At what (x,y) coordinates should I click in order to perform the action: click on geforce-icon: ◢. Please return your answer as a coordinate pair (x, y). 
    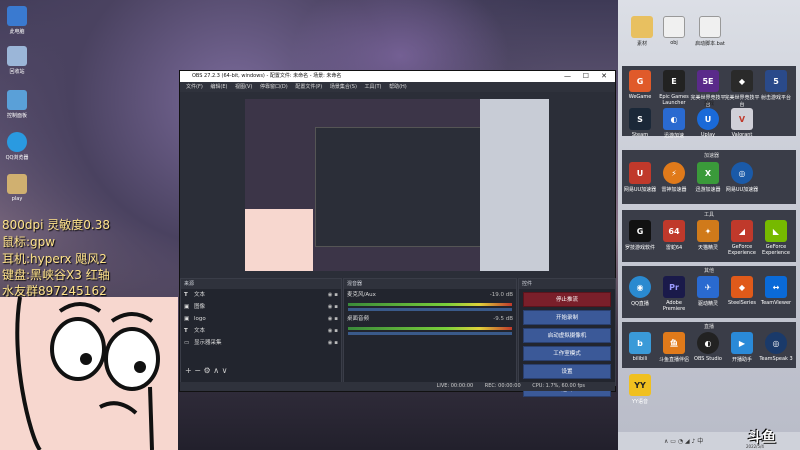
    Looking at the image, I should click on (742, 231).